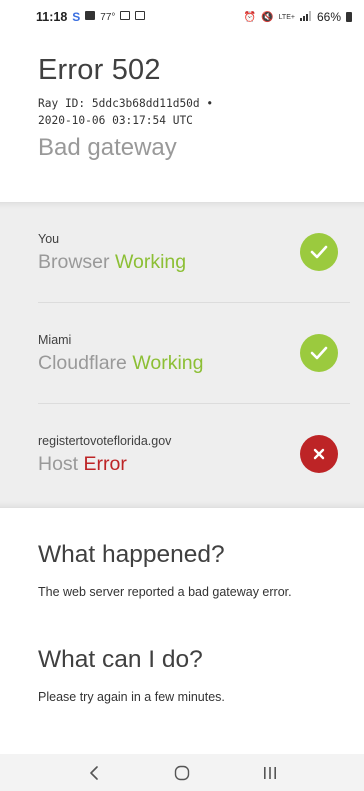 This screenshot has height=791, width=364. What do you see at coordinates (270, 773) in the screenshot?
I see `recent-apps-icon` at bounding box center [270, 773].